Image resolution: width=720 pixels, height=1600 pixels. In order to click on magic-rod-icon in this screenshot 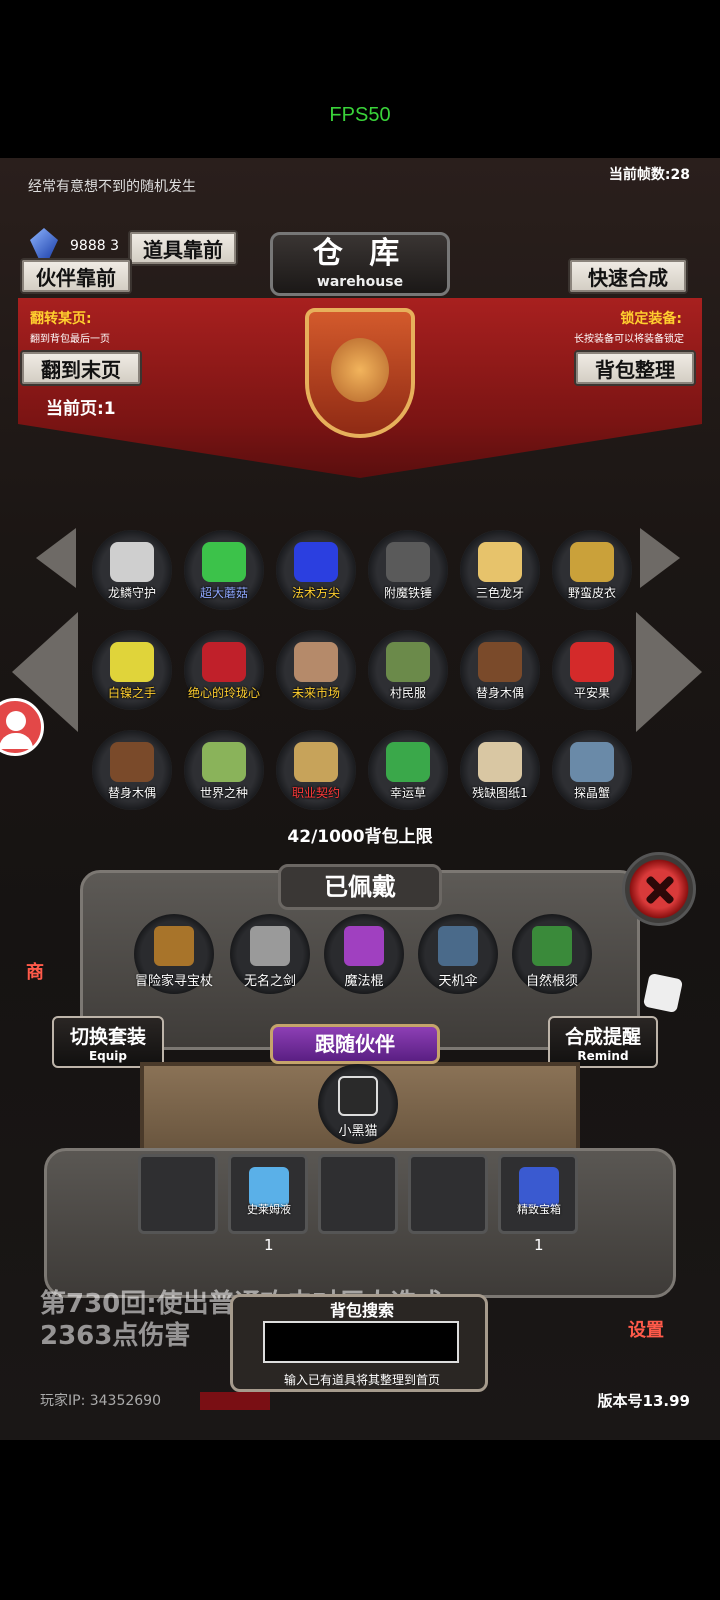, I will do `click(364, 946)`.